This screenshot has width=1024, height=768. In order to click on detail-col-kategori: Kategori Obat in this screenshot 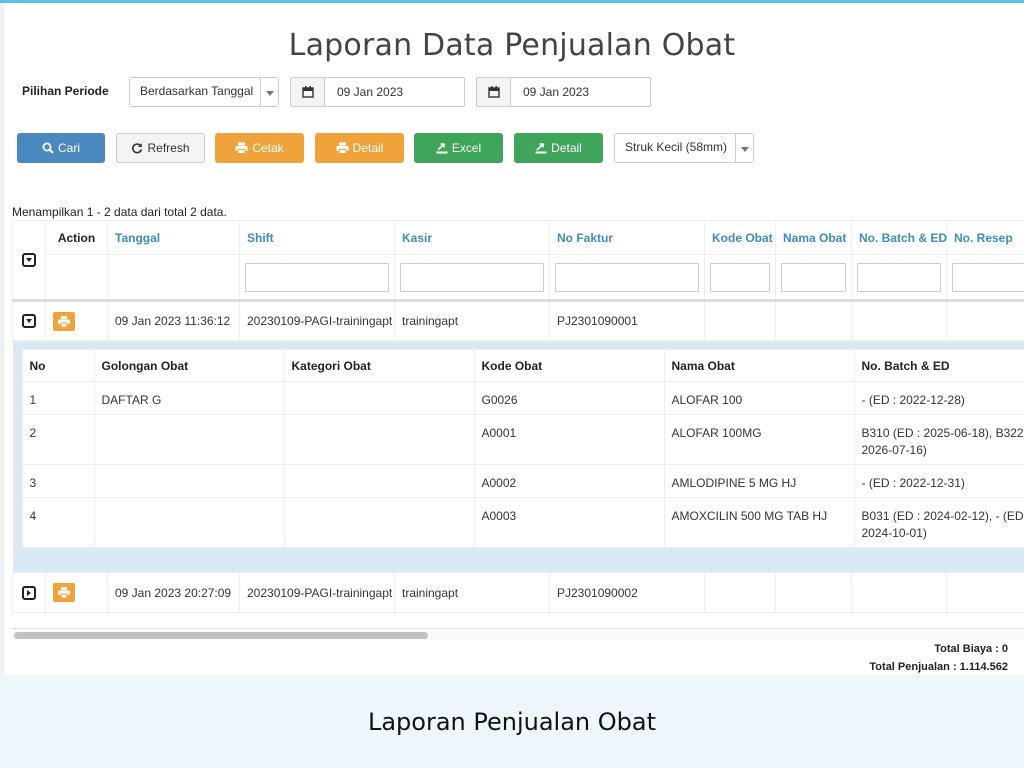, I will do `click(379, 365)`.